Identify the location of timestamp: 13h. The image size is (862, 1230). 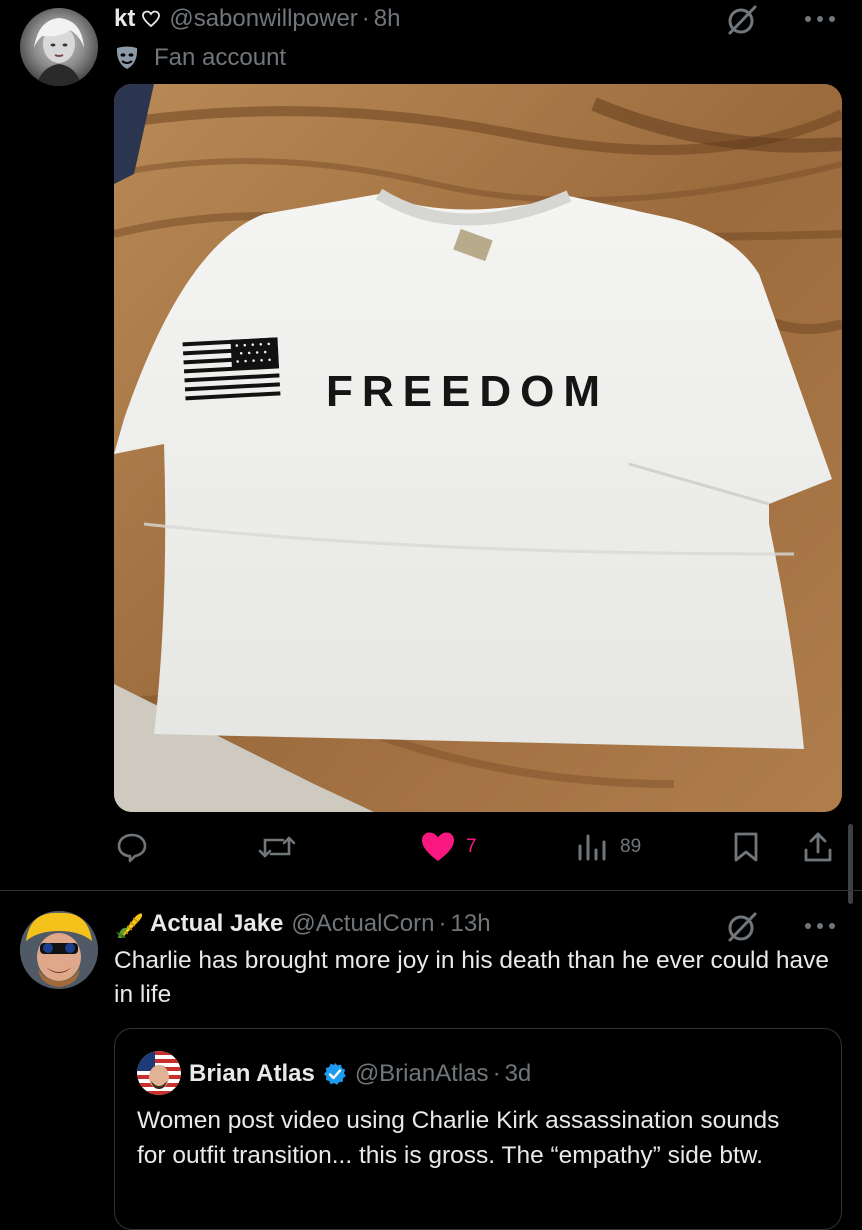
(471, 924).